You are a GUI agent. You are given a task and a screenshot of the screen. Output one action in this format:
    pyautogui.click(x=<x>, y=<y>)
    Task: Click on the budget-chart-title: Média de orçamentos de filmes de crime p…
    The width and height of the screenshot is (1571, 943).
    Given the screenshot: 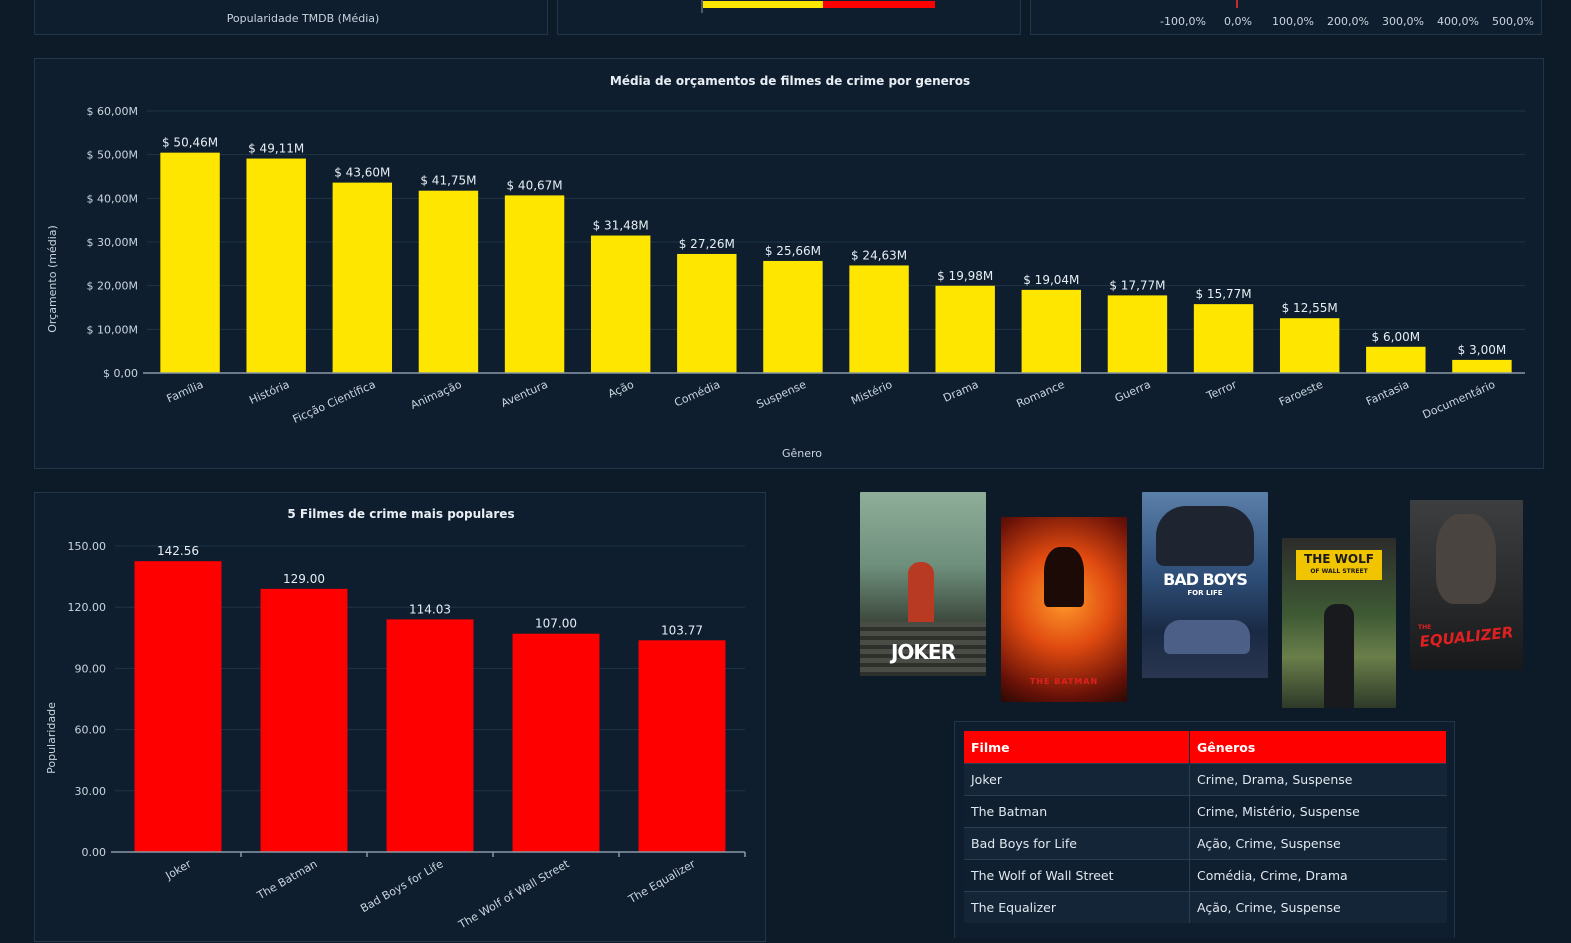 What is the action you would take?
    pyautogui.click(x=790, y=81)
    